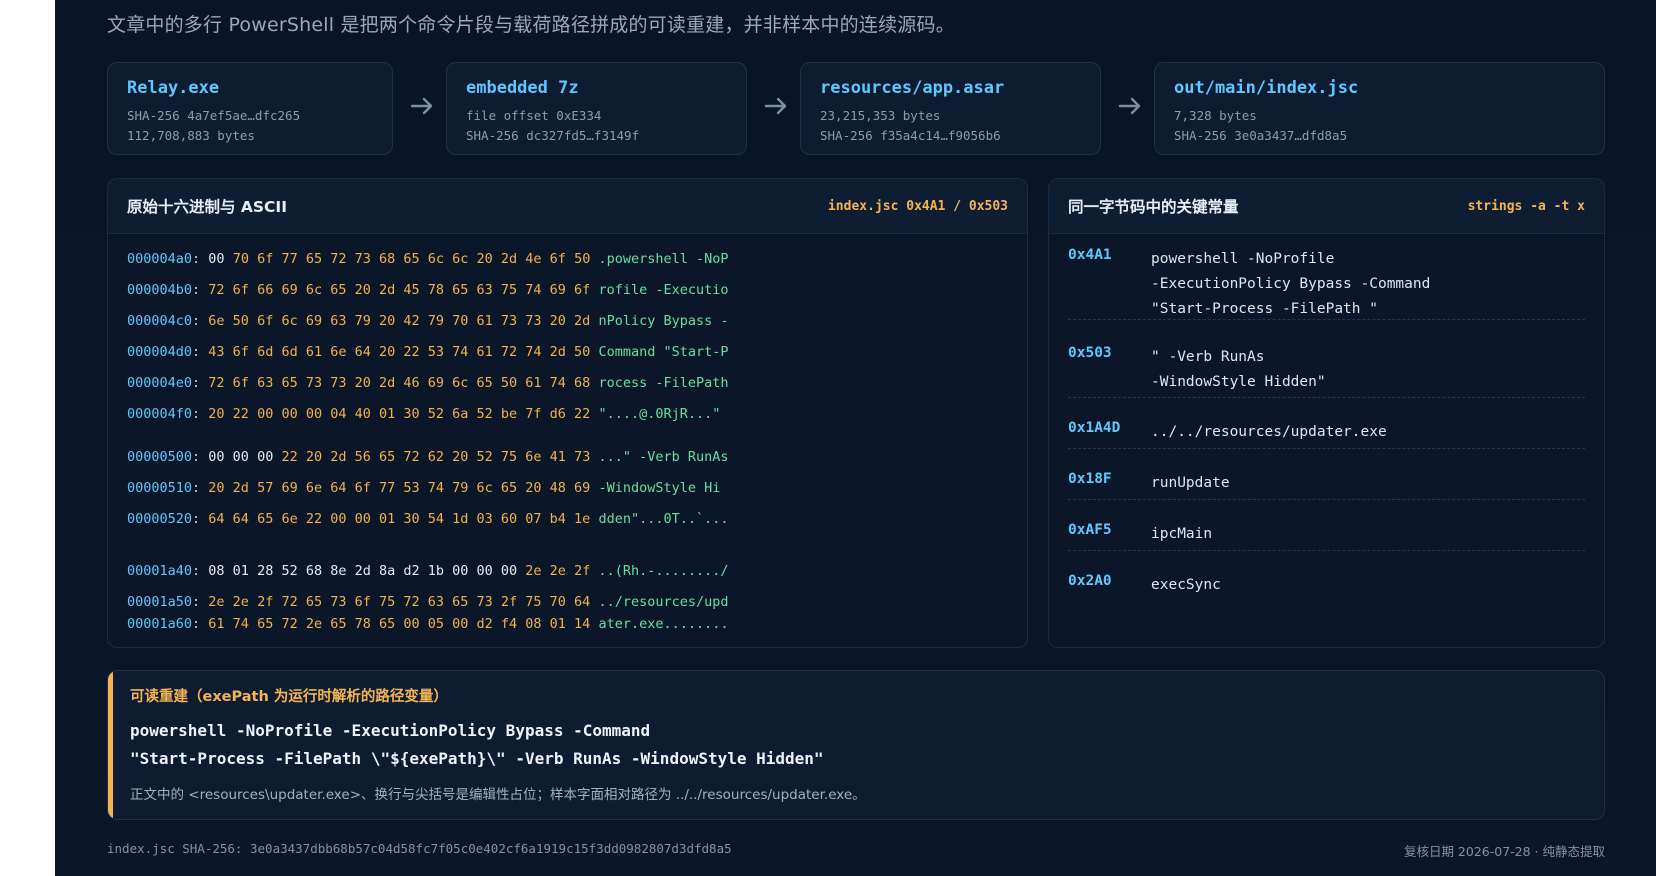 This screenshot has width=1656, height=876. I want to click on constant-offset: 0x1A4D, so click(1094, 428).